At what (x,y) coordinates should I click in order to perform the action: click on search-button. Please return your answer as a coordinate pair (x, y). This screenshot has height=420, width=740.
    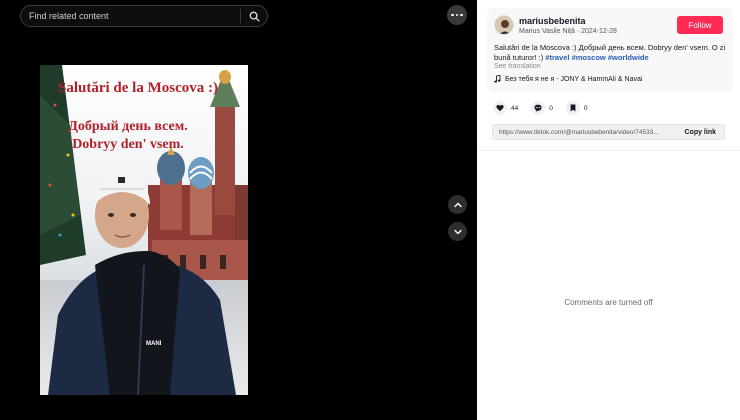
    Looking at the image, I should click on (254, 16).